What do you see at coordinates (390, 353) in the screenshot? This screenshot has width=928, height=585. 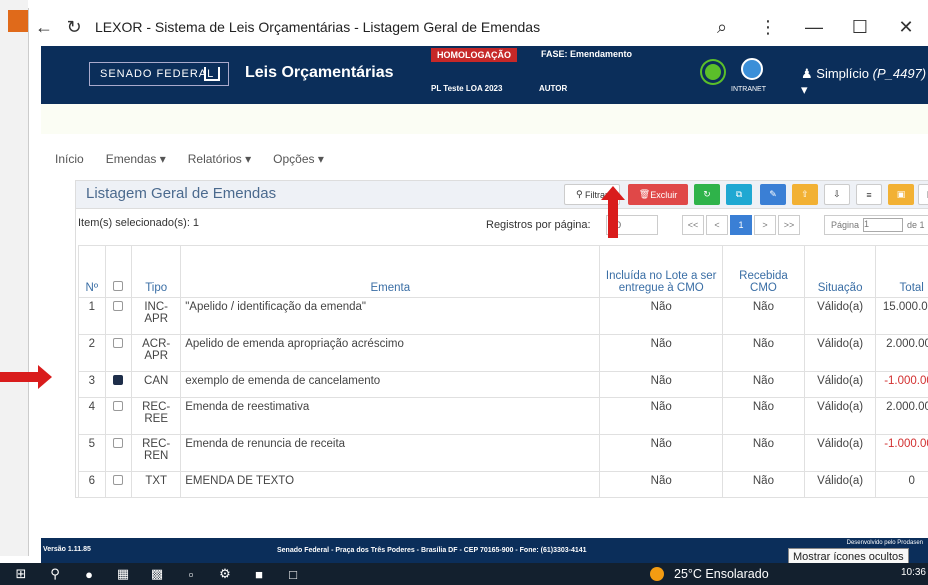 I see `row-ementa: Apelido de emenda apropriação acréscimo` at bounding box center [390, 353].